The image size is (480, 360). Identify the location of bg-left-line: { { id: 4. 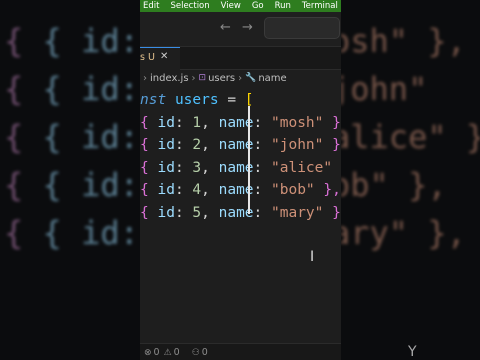
(71, 185).